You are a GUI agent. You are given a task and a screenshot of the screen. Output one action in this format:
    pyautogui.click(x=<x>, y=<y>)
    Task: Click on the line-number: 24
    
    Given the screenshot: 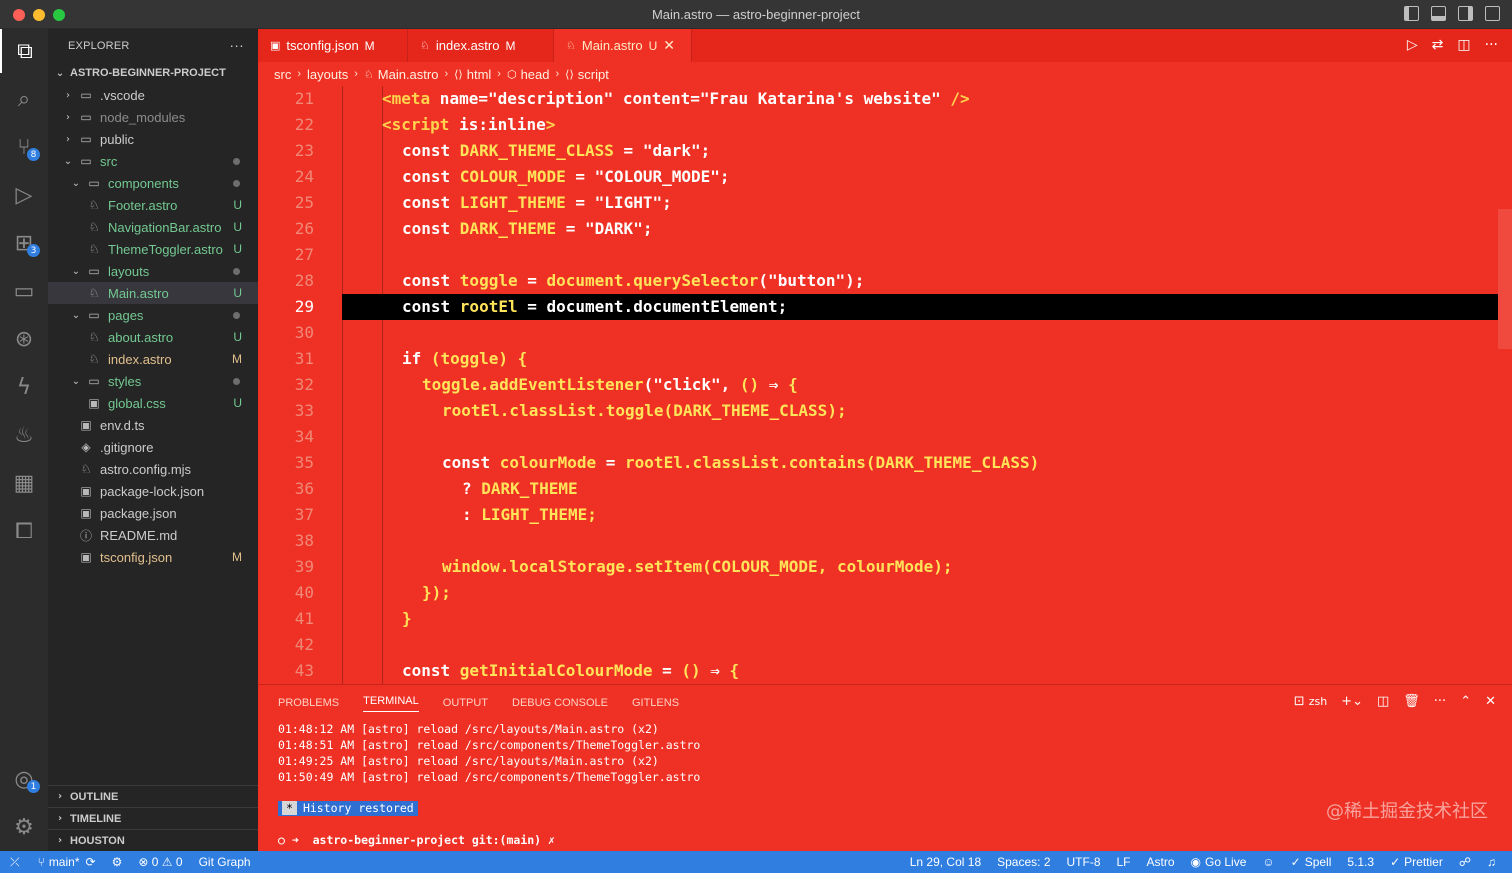 What is the action you would take?
    pyautogui.click(x=304, y=176)
    